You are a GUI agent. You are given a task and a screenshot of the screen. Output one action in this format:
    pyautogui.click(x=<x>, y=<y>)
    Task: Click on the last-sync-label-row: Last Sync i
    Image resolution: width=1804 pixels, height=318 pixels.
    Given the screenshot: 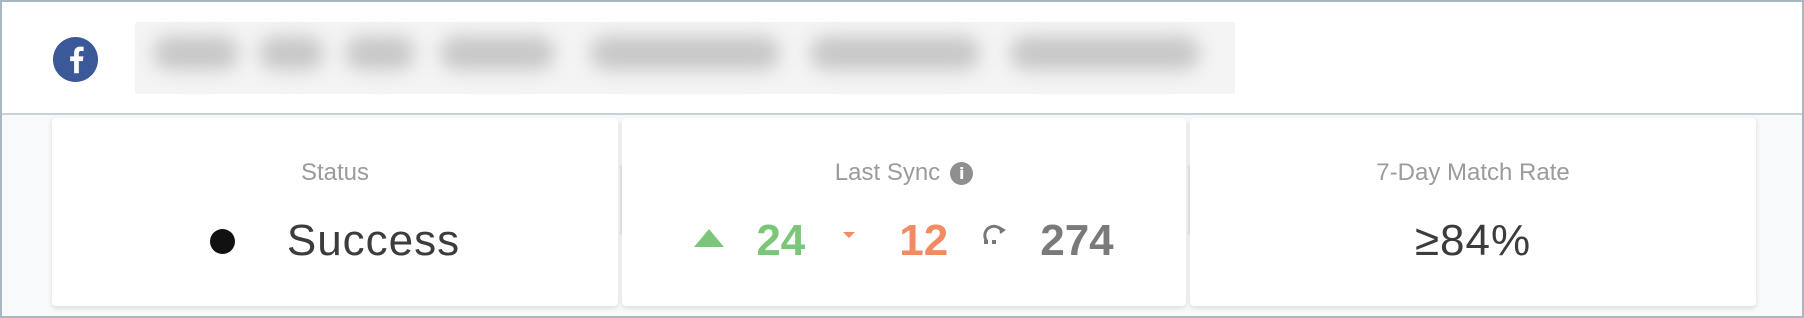 What is the action you would take?
    pyautogui.click(x=904, y=173)
    